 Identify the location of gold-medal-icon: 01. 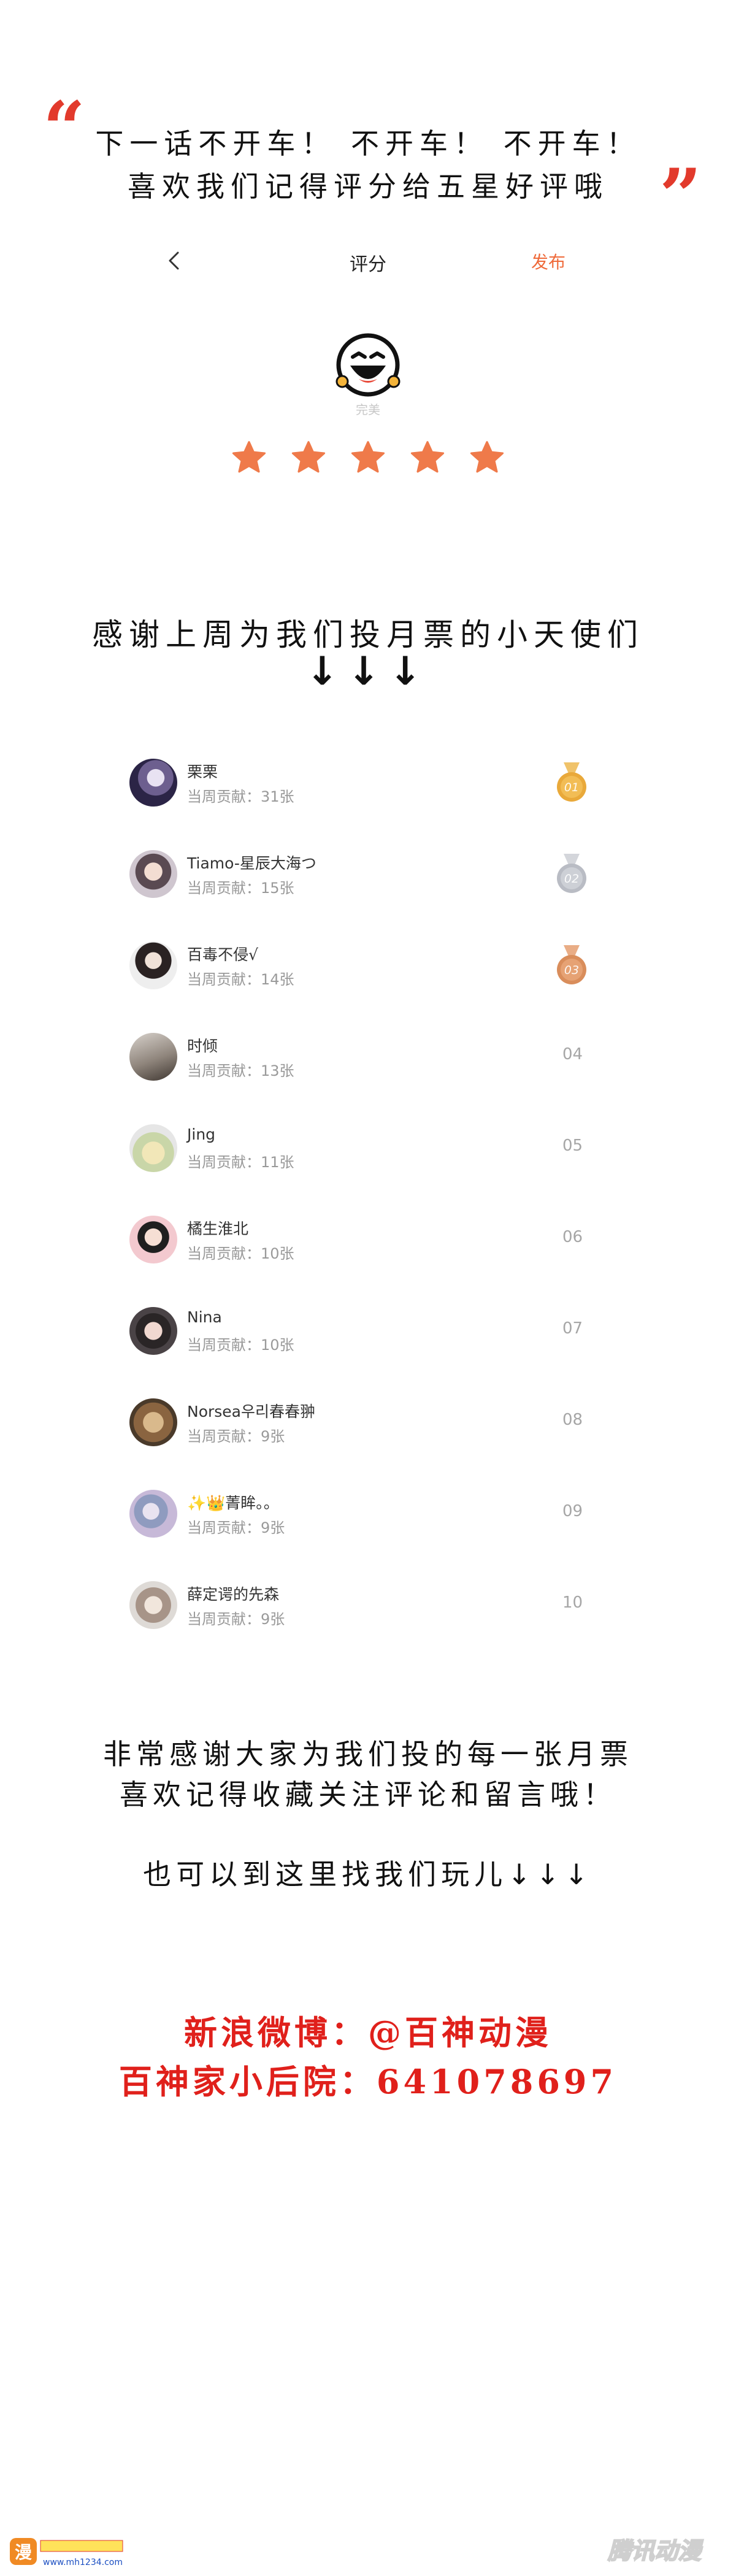
(571, 783).